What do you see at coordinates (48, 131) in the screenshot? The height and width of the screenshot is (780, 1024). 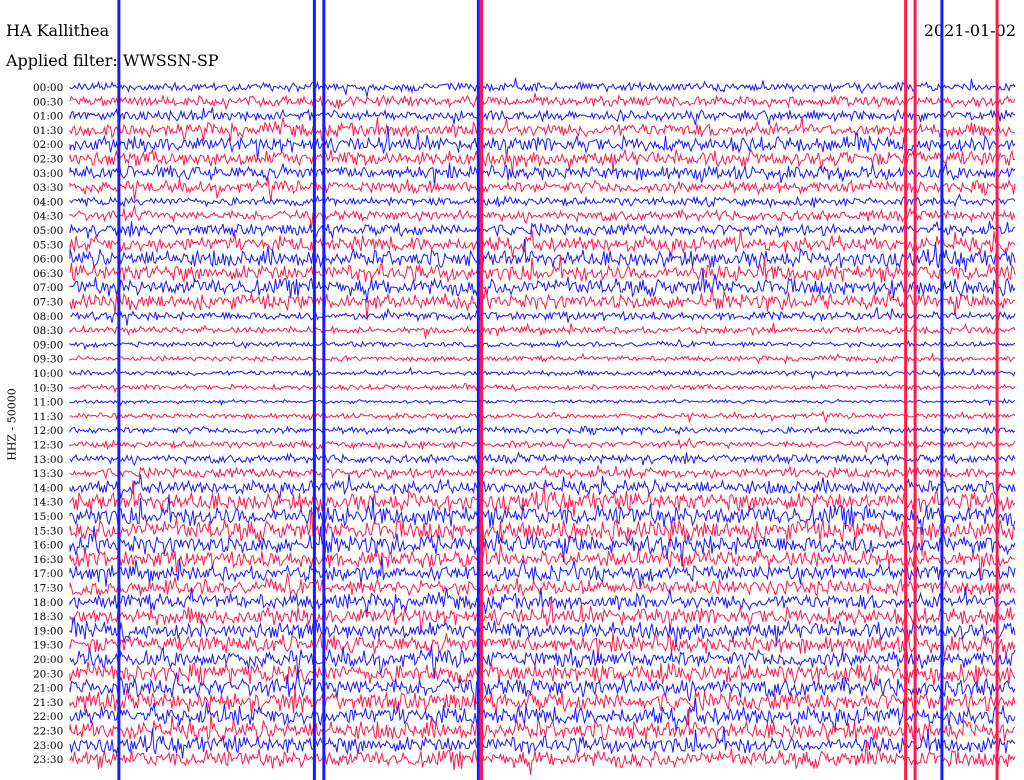 I see `tick-label: 01:30` at bounding box center [48, 131].